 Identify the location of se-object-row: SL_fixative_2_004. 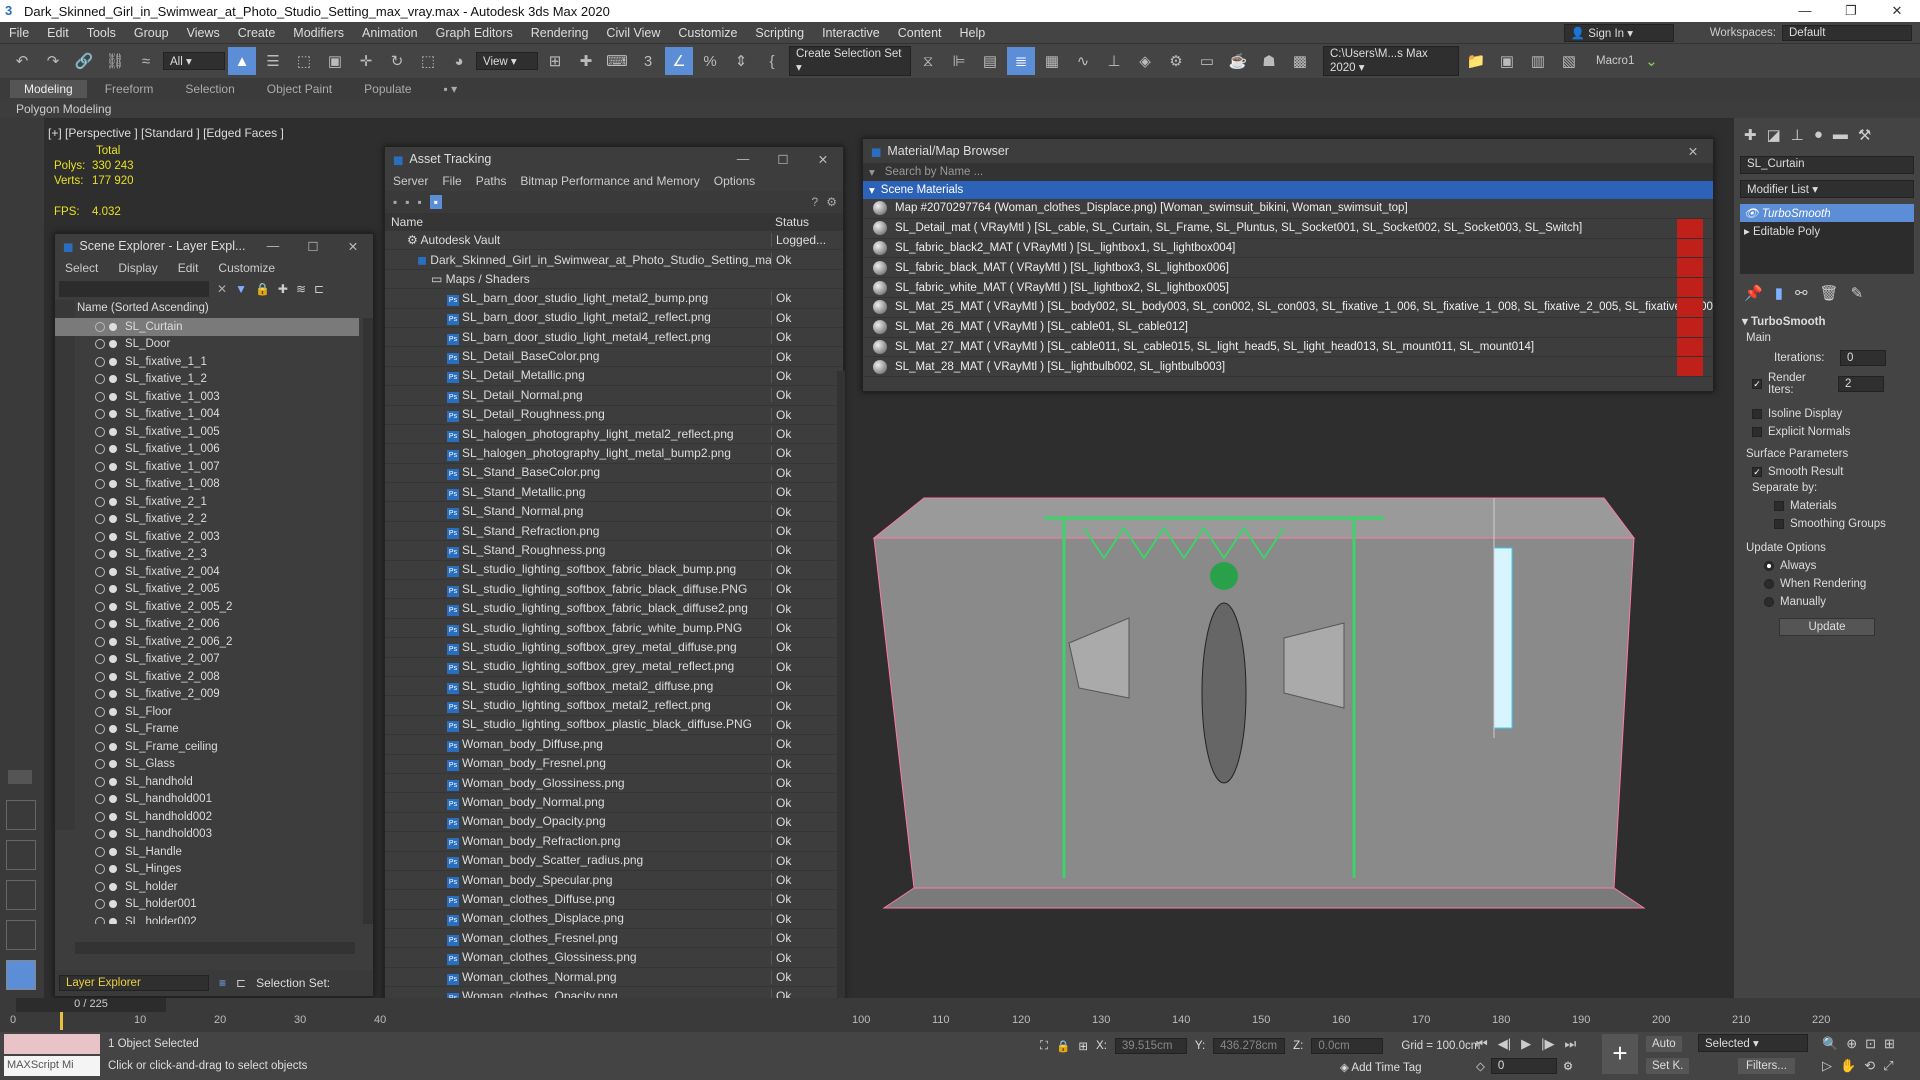
(207, 572).